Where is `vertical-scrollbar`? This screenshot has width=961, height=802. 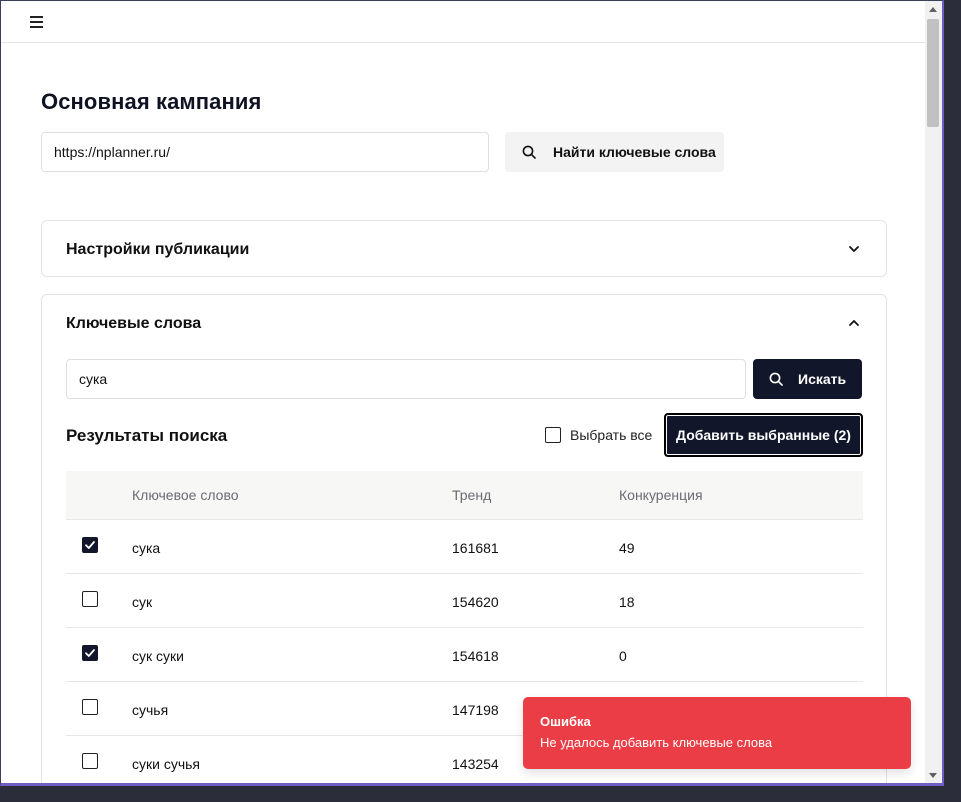
vertical-scrollbar is located at coordinates (933, 392).